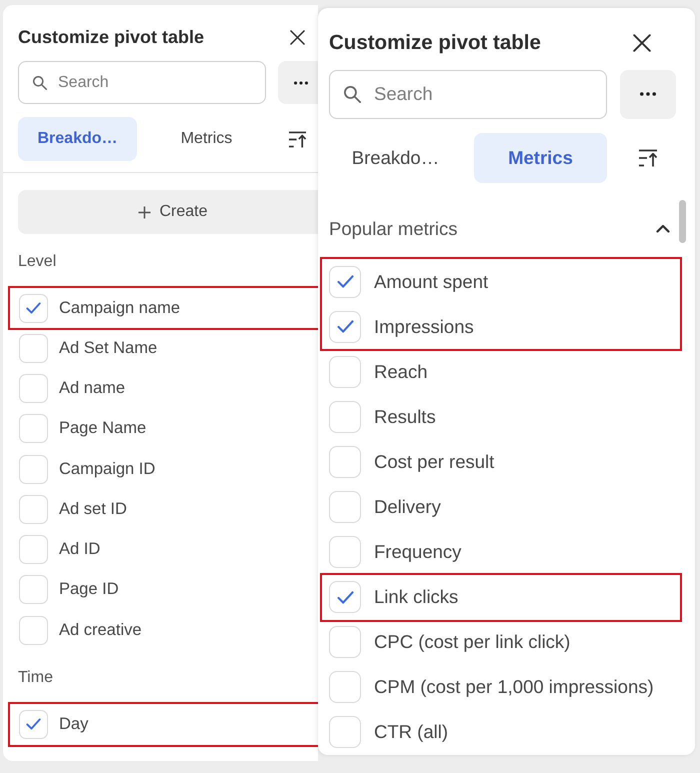  I want to click on create-button: Create, so click(168, 212).